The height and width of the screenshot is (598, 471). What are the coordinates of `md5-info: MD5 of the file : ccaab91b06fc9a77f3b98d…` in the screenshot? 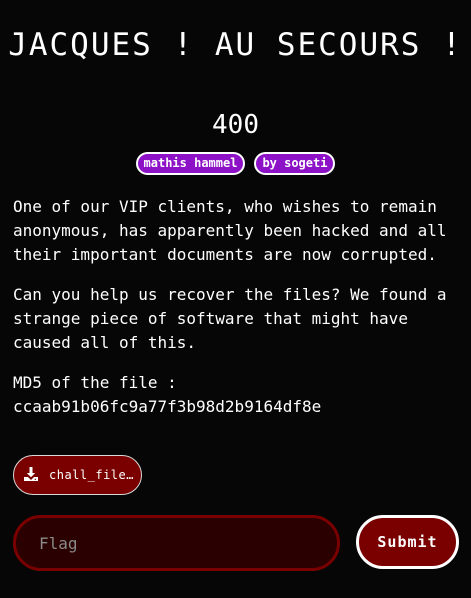 It's located at (238, 395).